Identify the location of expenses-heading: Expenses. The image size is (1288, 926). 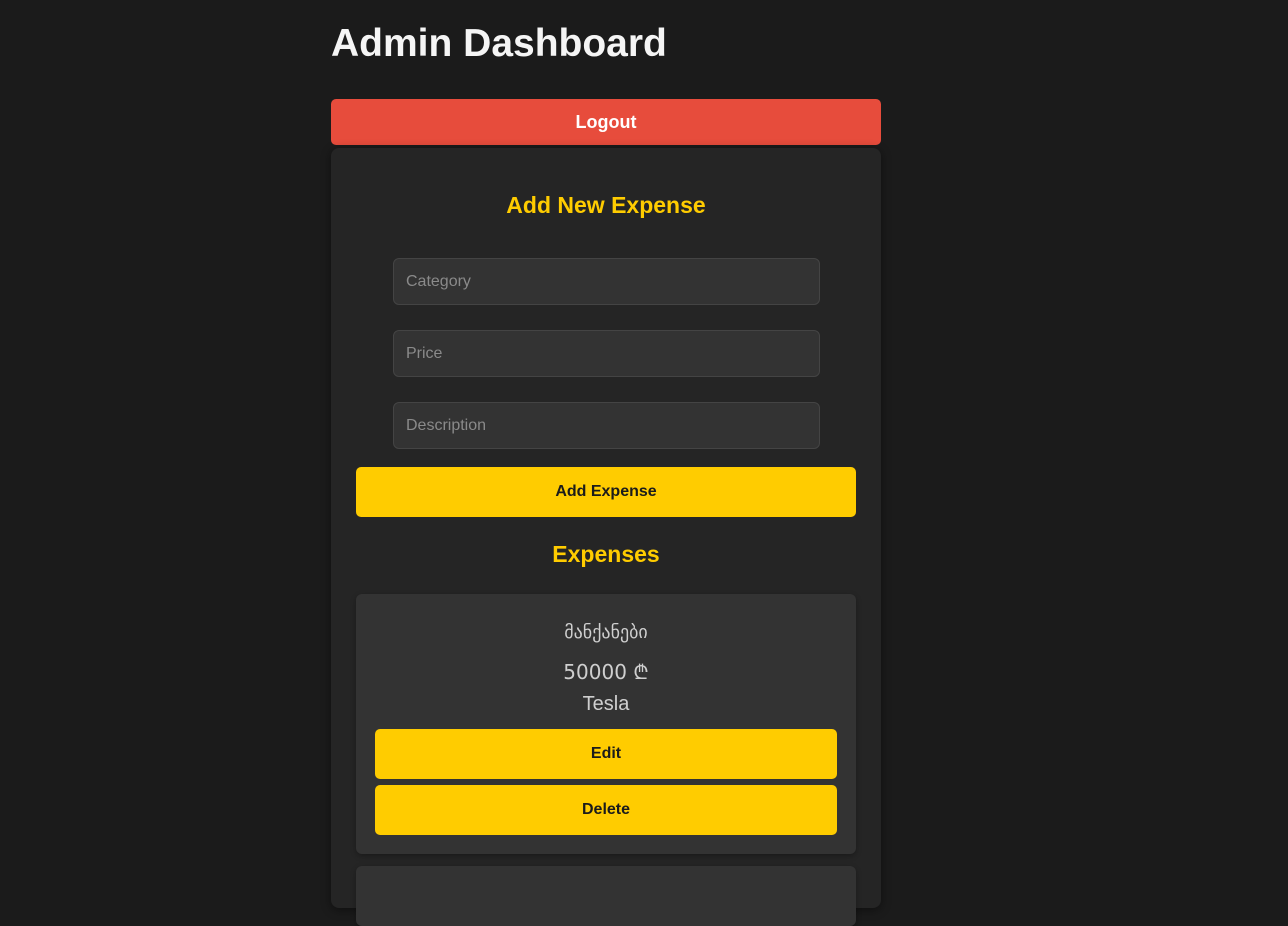
(606, 554).